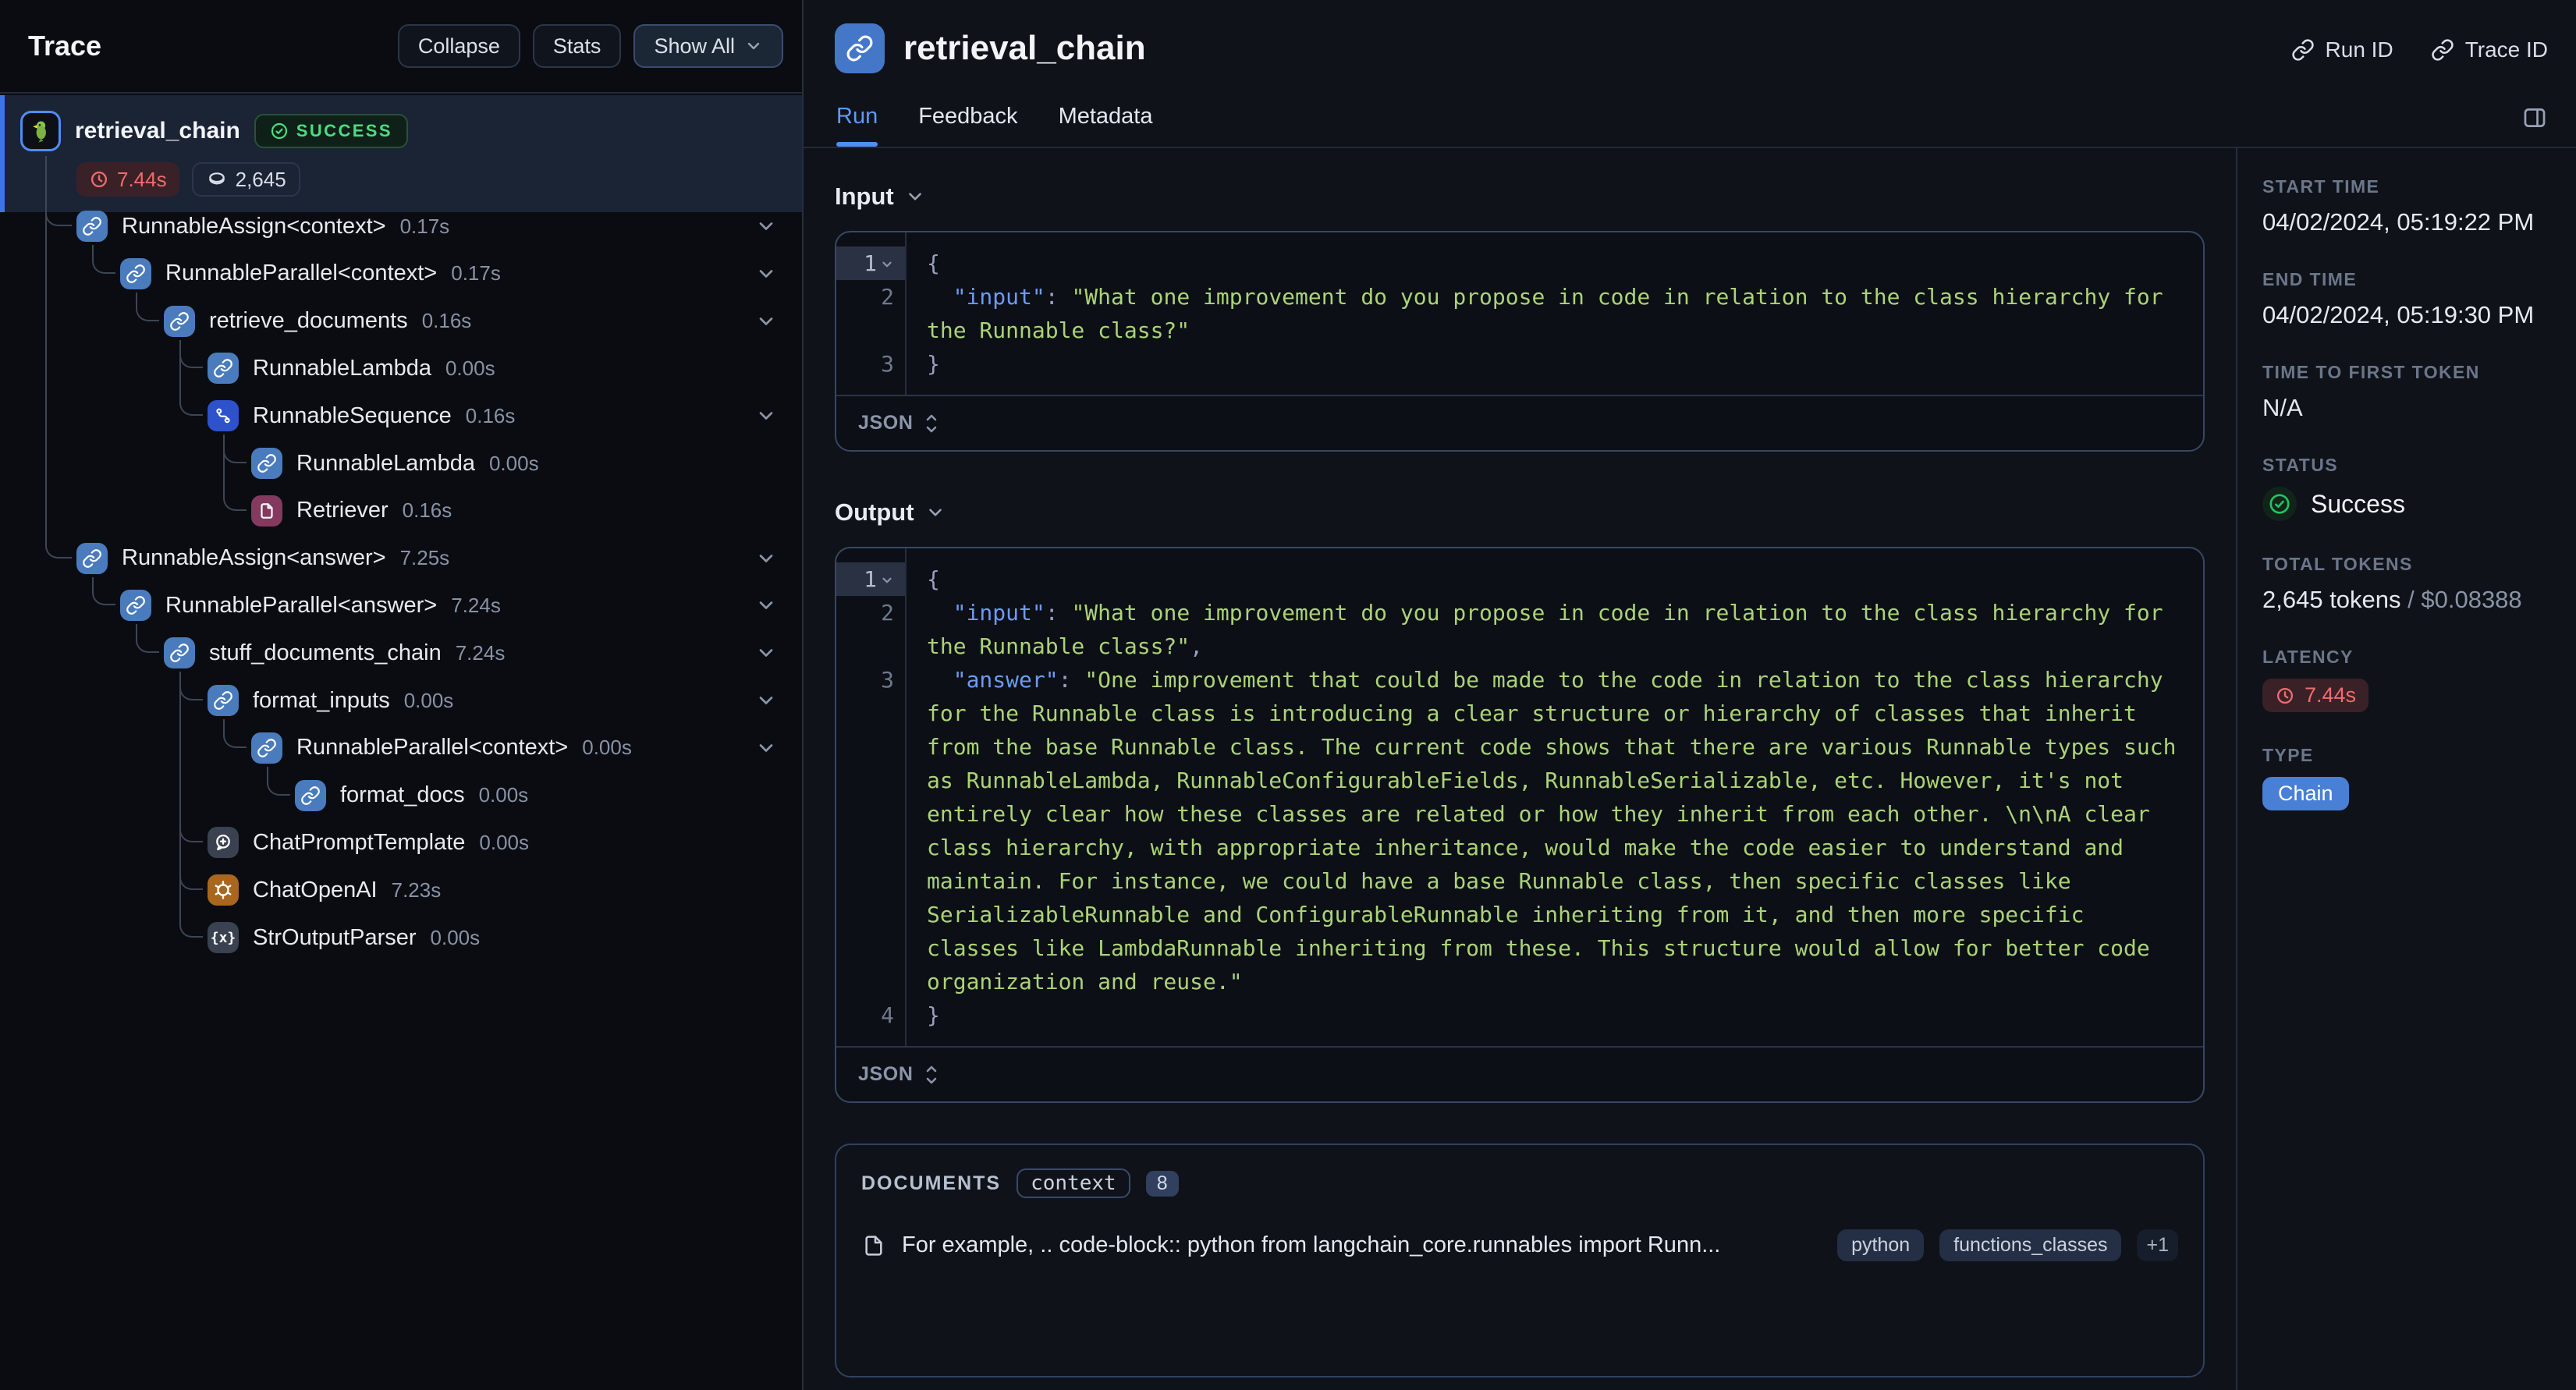 Image resolution: width=2576 pixels, height=1390 pixels. Describe the element at coordinates (1106, 125) in the screenshot. I see `tab-metadata: Metadata` at that location.